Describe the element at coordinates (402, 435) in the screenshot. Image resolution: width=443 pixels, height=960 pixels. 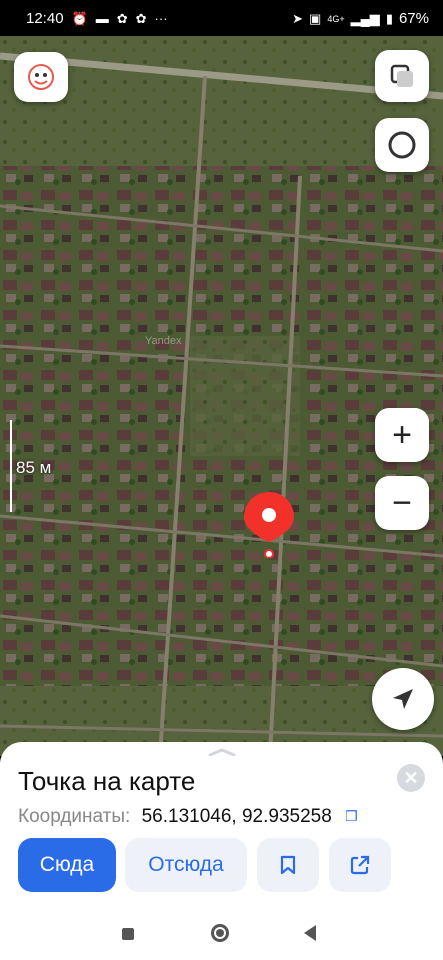
I see `zoom-in-button: +` at that location.